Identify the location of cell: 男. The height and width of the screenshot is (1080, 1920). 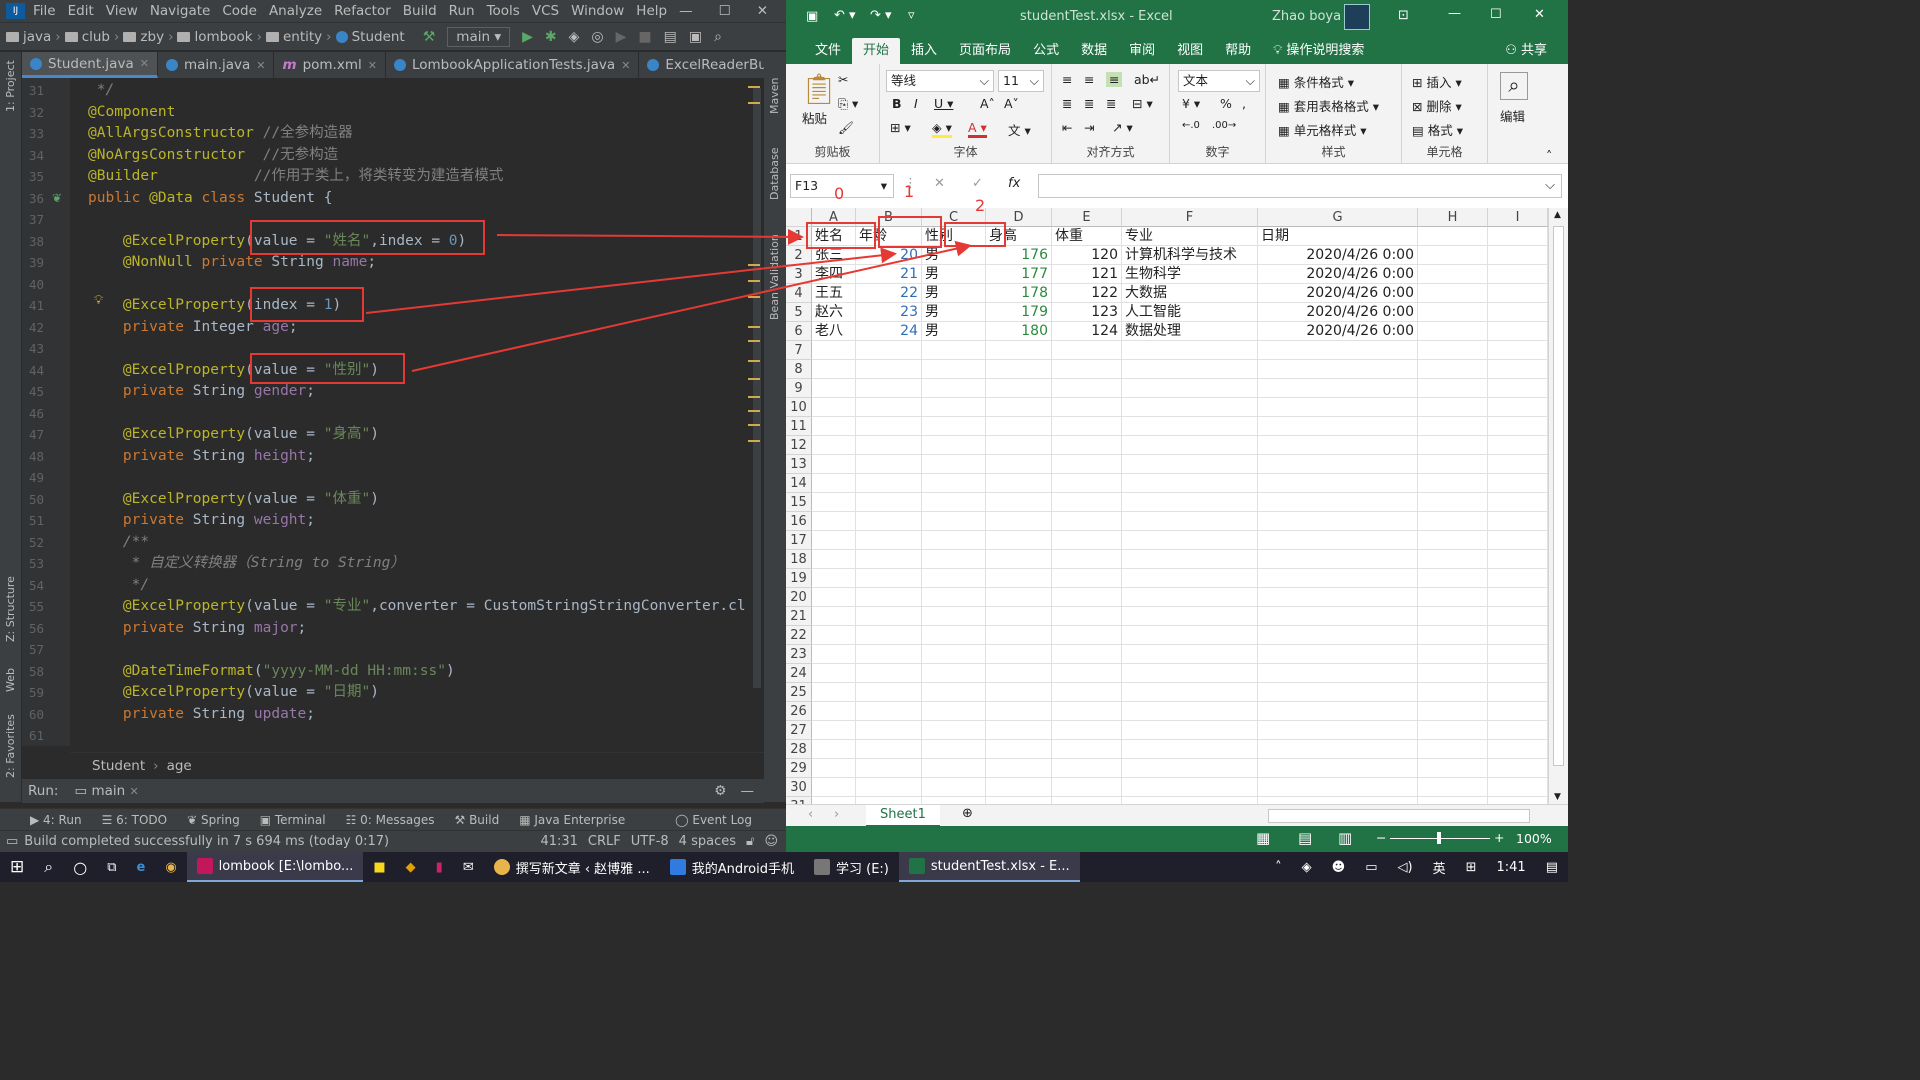
(954, 274).